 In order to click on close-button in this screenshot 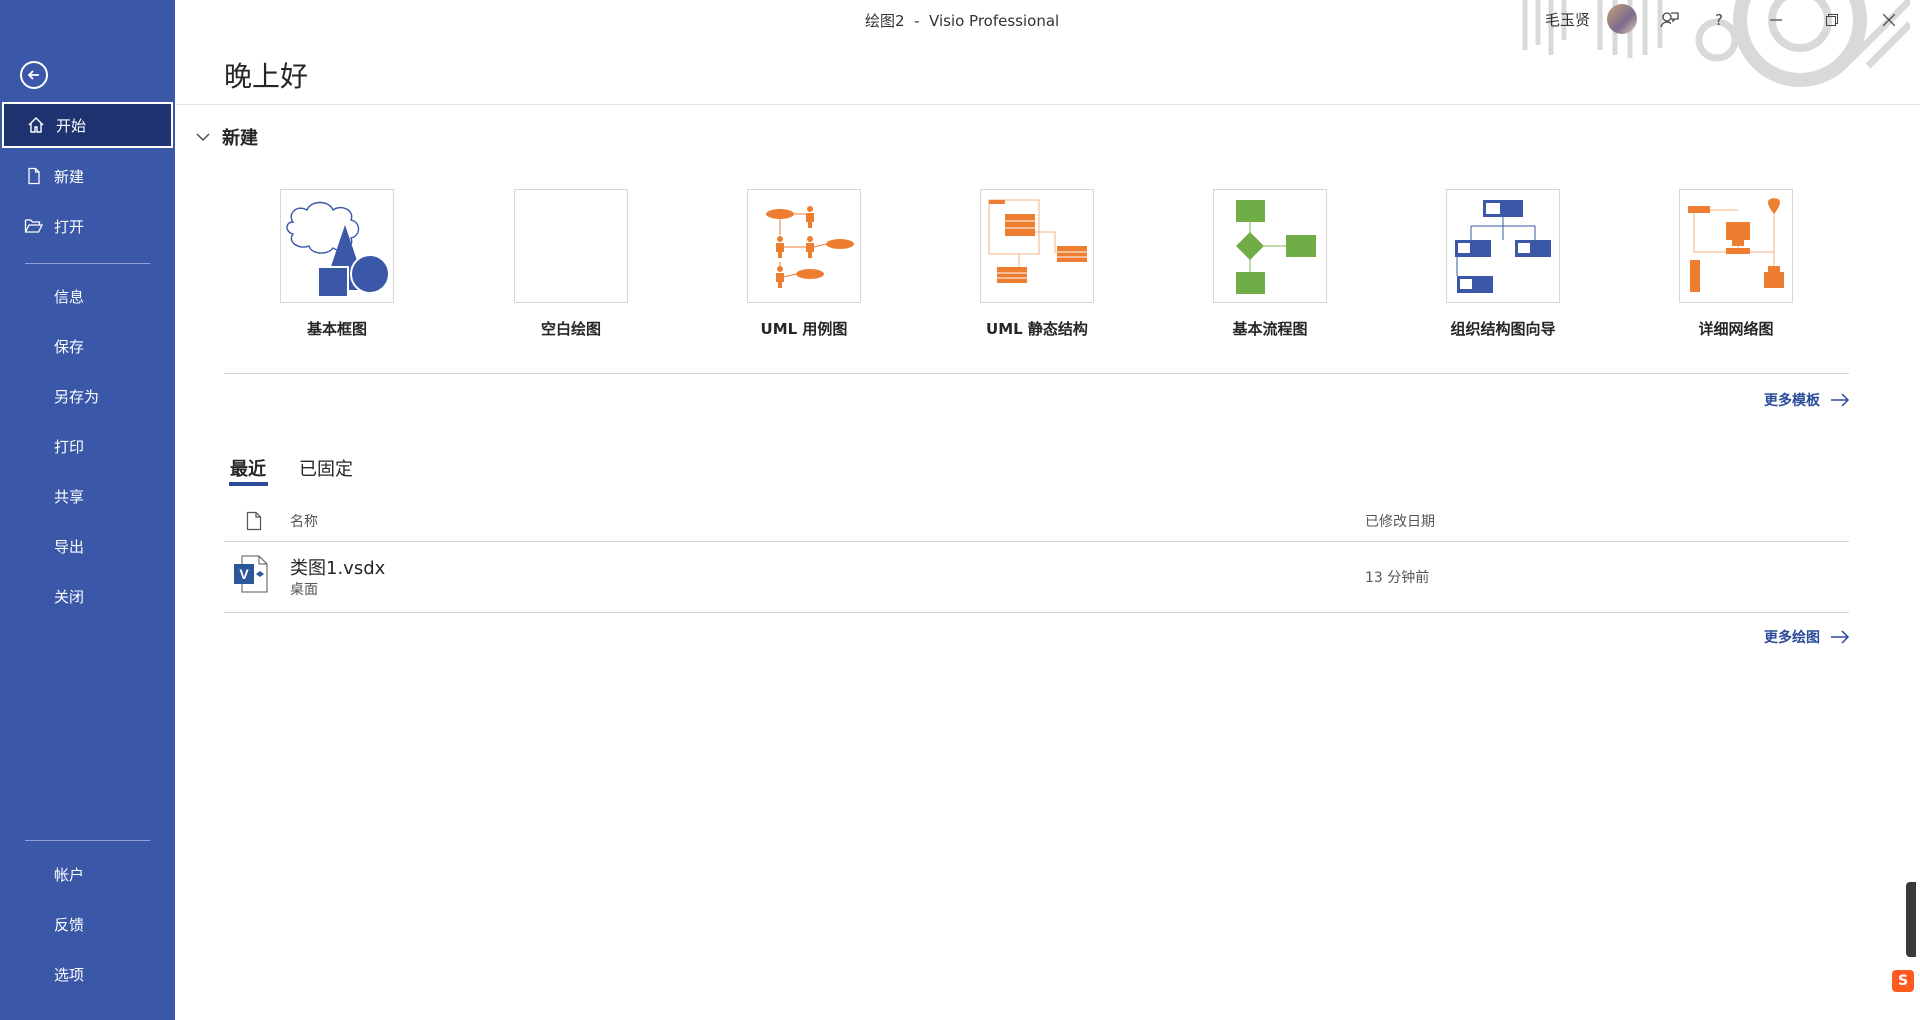, I will do `click(1889, 20)`.